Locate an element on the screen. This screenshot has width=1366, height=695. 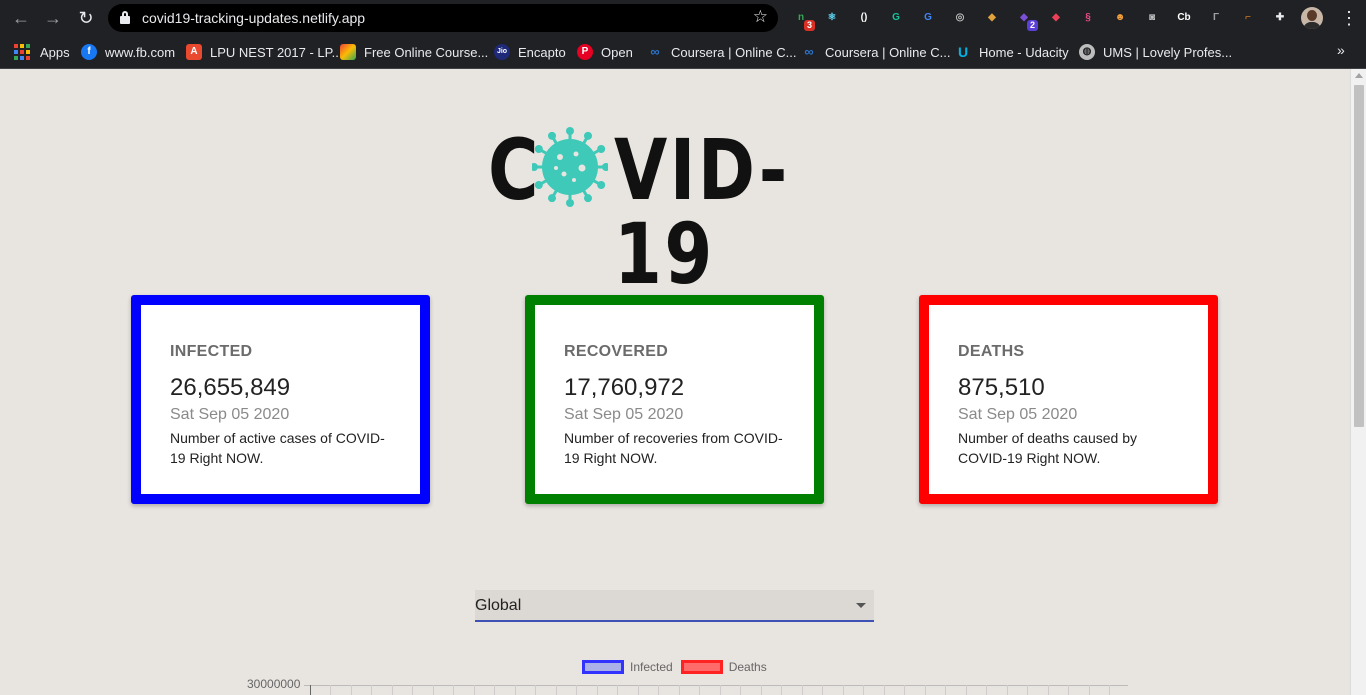
bookmarks-overflow-icon: » is located at coordinates (1341, 50).